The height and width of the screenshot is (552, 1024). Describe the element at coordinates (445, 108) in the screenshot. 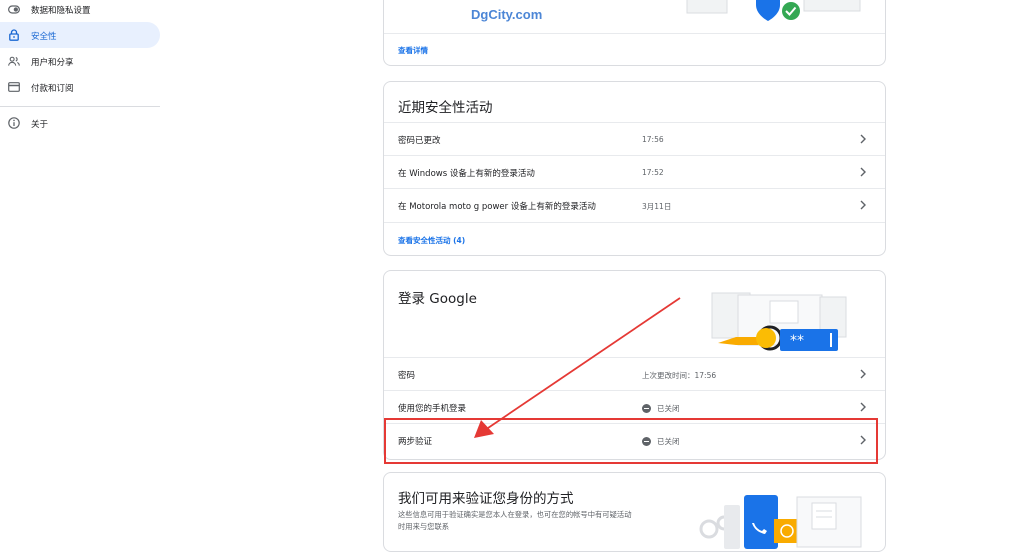

I see `card-title: 近期安全性活动` at that location.